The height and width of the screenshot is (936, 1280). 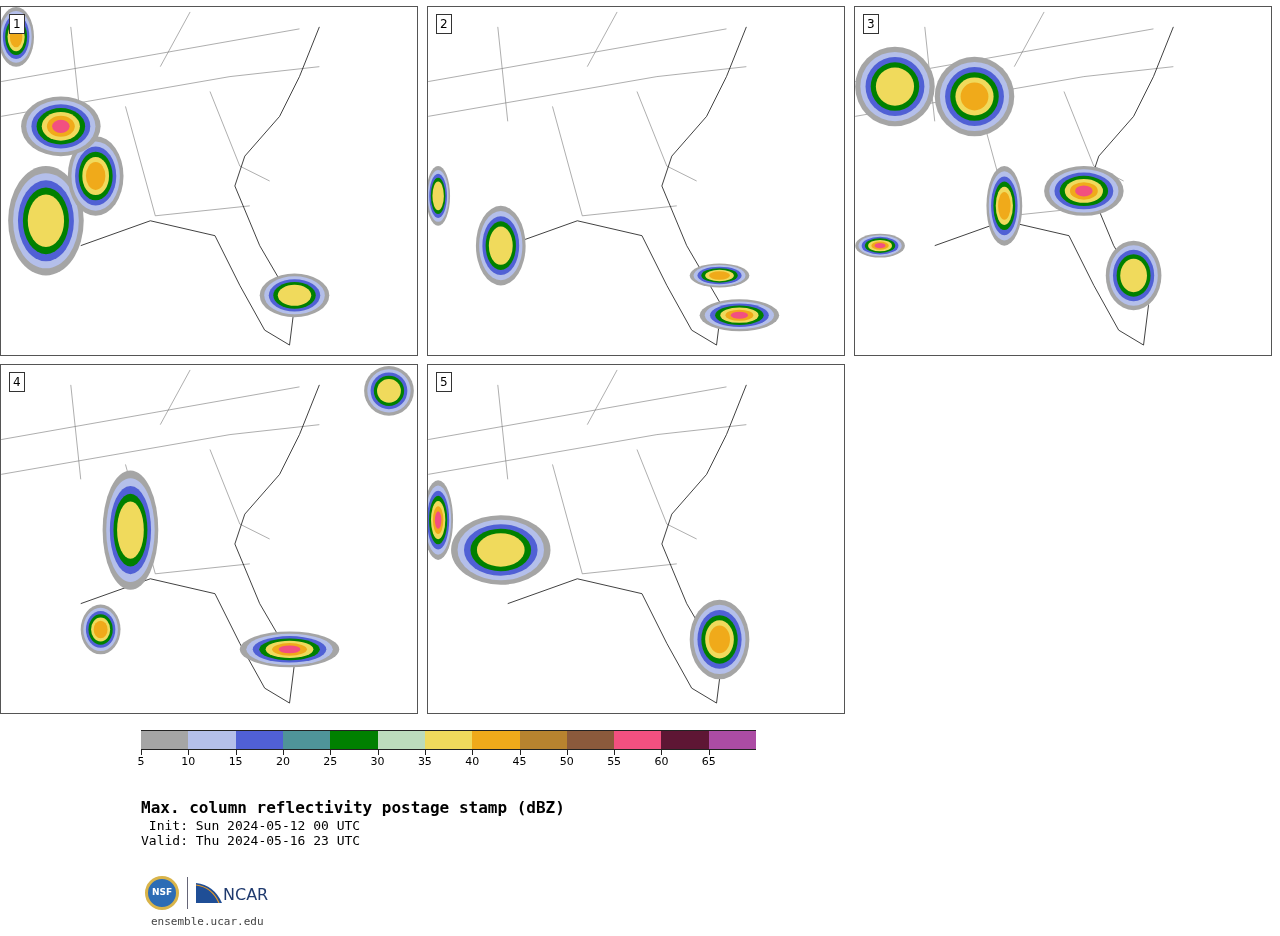 What do you see at coordinates (232, 893) in the screenshot?
I see `ncar-logo: NCAR` at bounding box center [232, 893].